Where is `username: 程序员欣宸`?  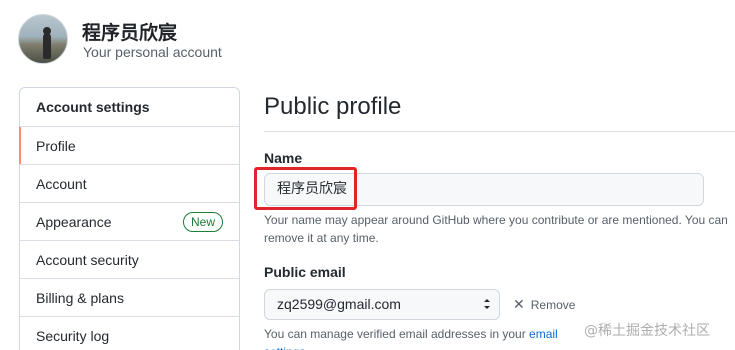
username: 程序员欣宸 is located at coordinates (129, 31).